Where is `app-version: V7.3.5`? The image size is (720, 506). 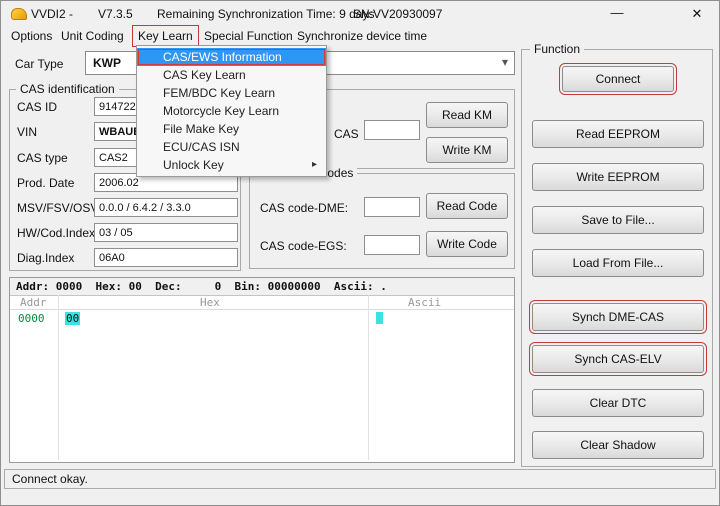
app-version: V7.3.5 is located at coordinates (115, 14).